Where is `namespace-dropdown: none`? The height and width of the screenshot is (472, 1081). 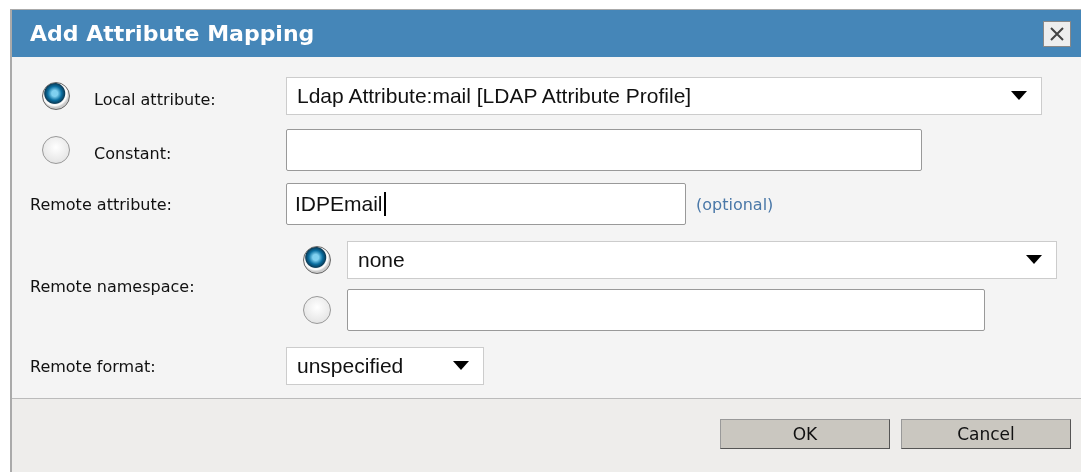
namespace-dropdown: none is located at coordinates (702, 260).